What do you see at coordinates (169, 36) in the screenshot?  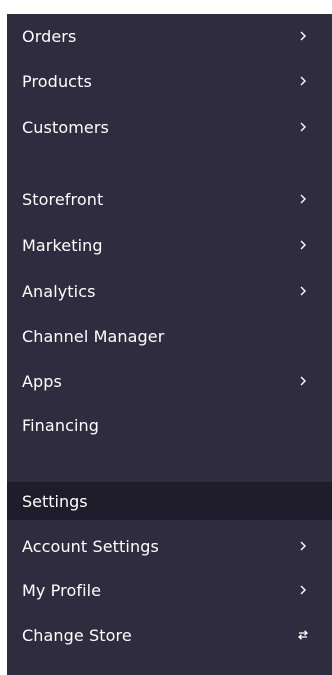 I see `nav-item-orders: Orders` at bounding box center [169, 36].